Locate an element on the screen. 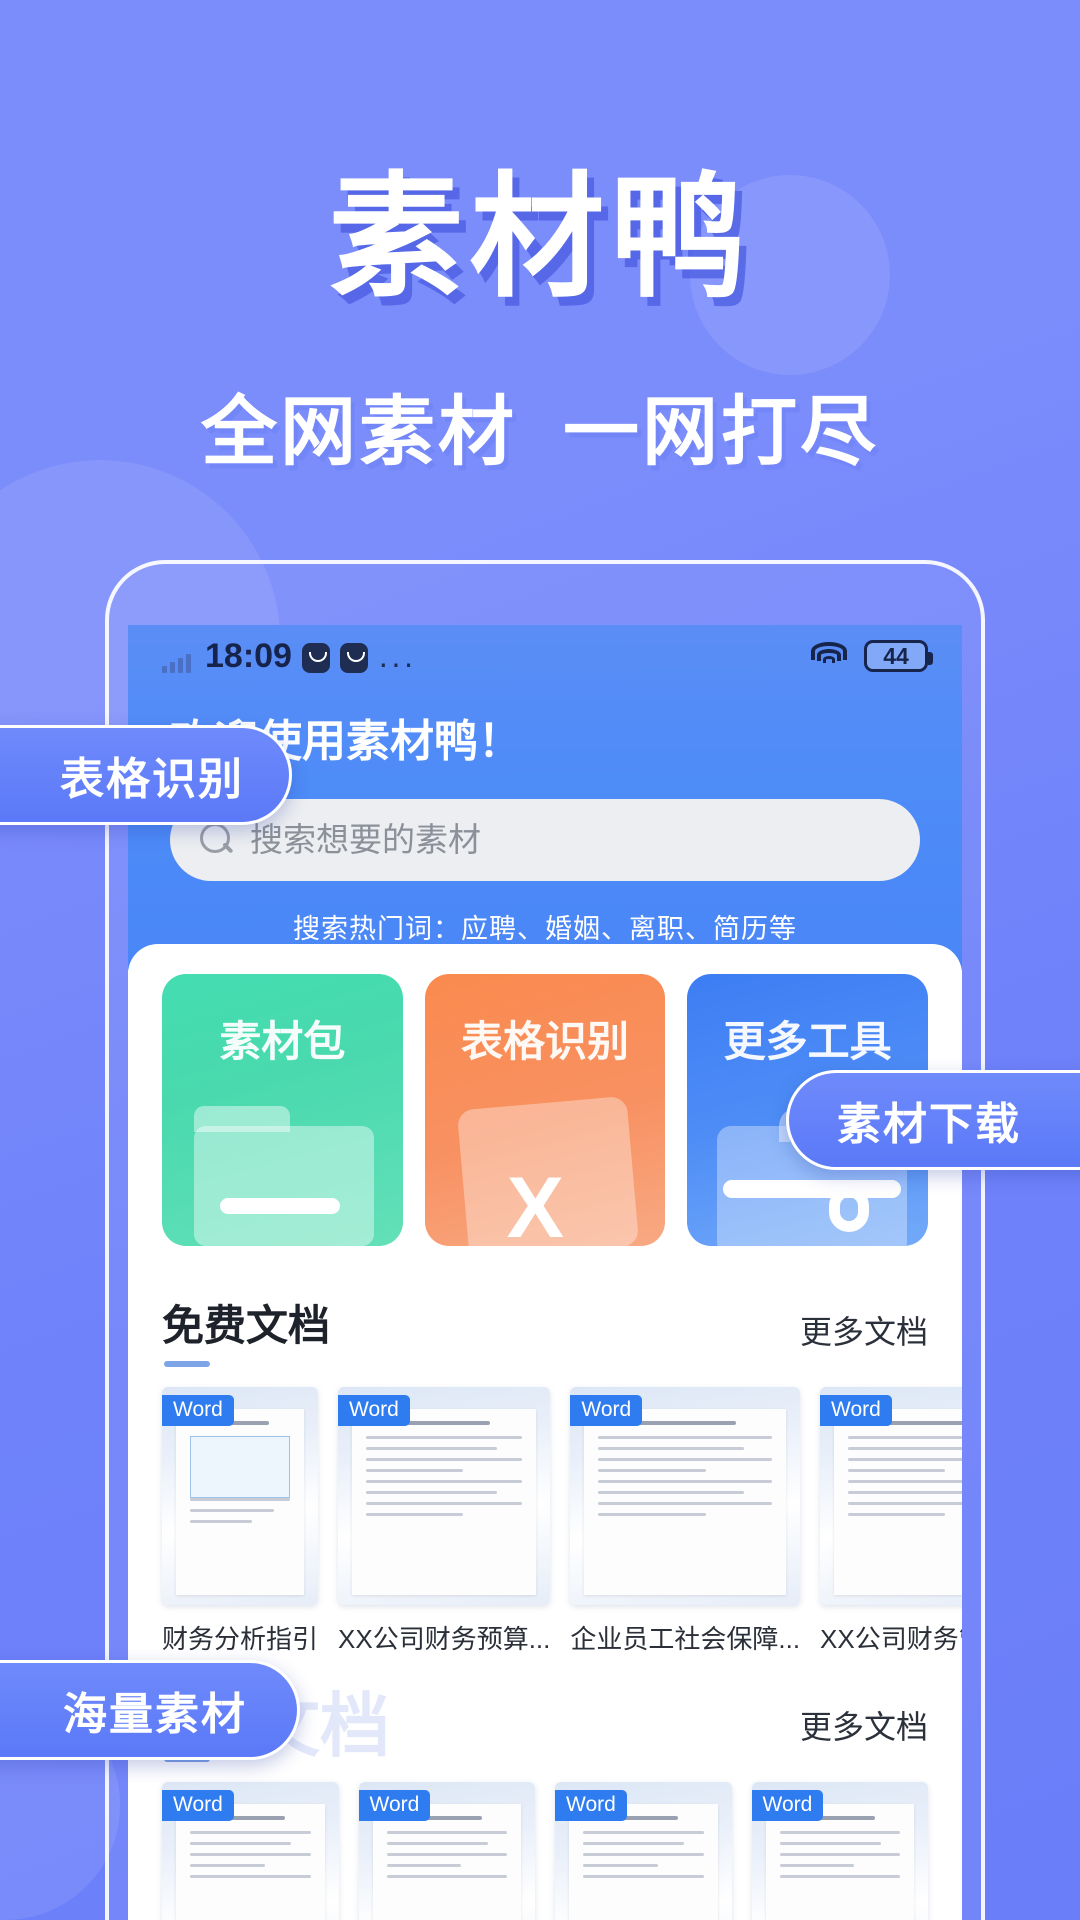 The width and height of the screenshot is (1080, 1920). signal-bars-icon is located at coordinates (176, 663).